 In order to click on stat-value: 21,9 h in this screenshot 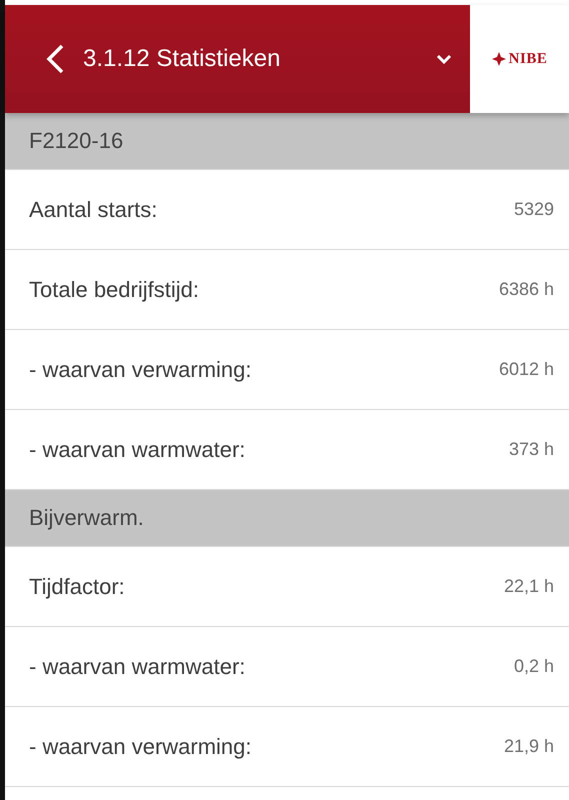, I will do `click(529, 746)`.